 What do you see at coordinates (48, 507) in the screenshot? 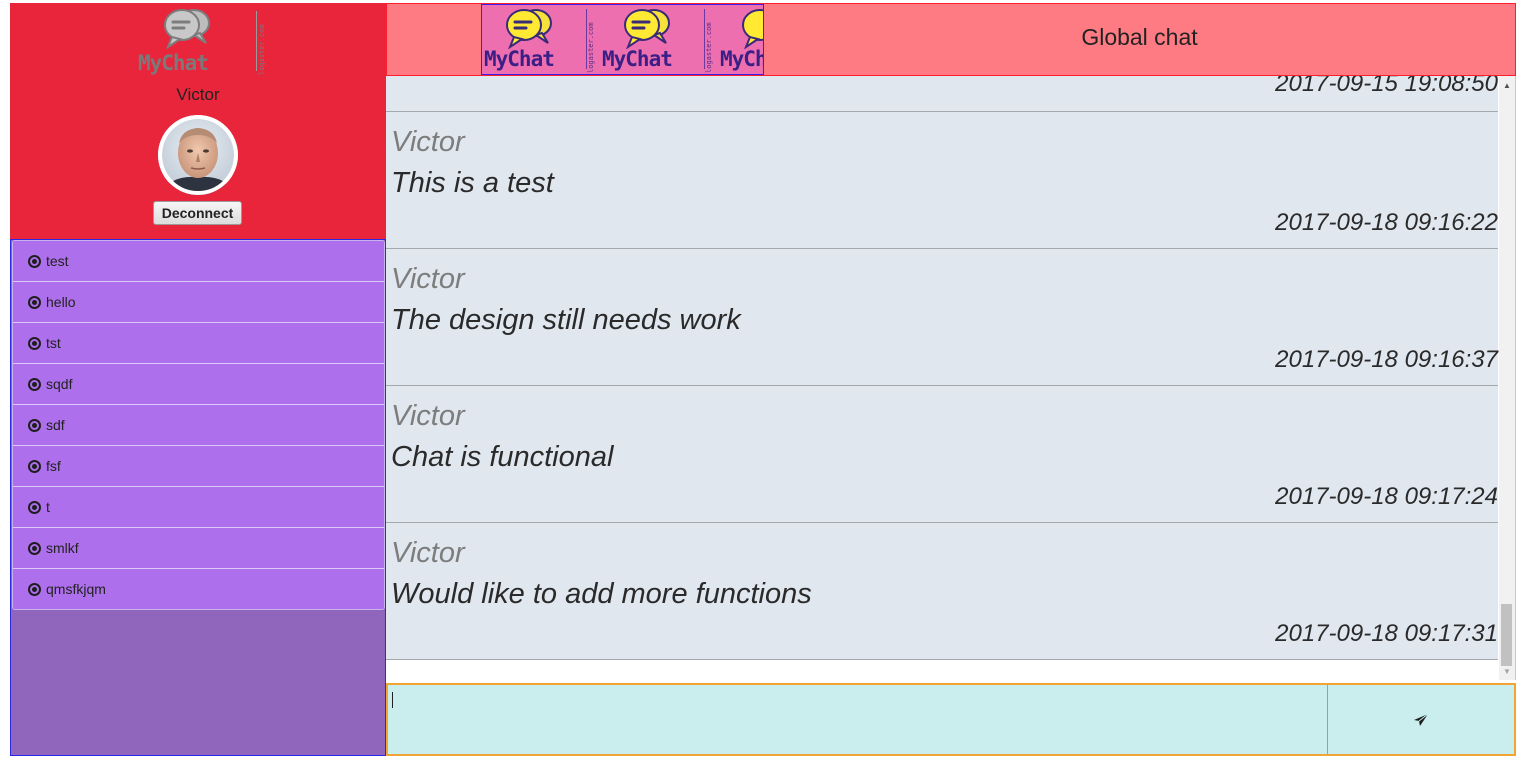
I see `room-label: t` at bounding box center [48, 507].